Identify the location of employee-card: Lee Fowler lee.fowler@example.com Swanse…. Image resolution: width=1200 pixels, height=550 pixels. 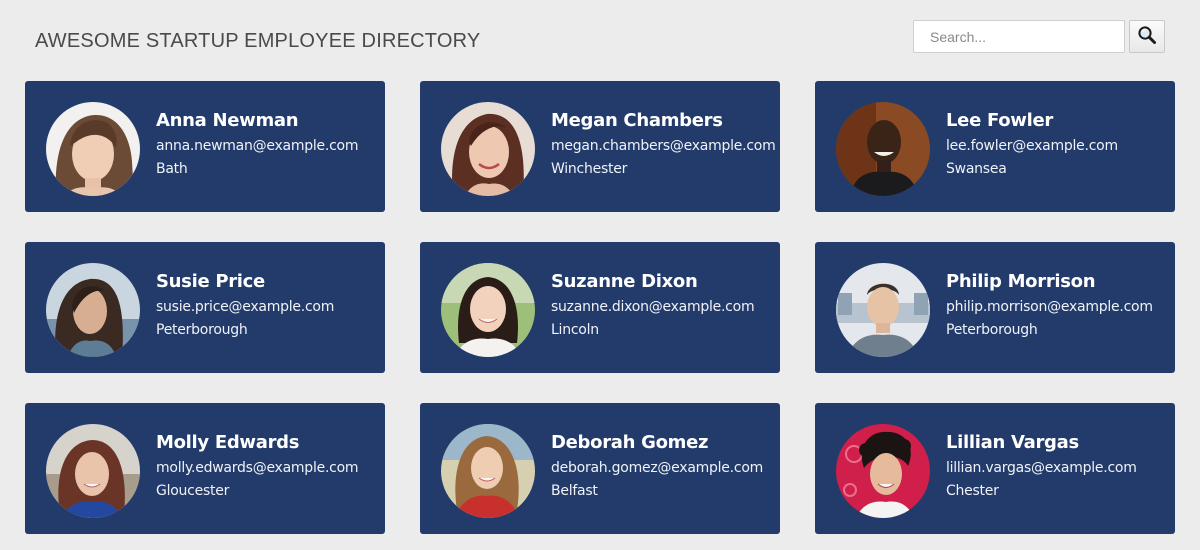
(995, 146).